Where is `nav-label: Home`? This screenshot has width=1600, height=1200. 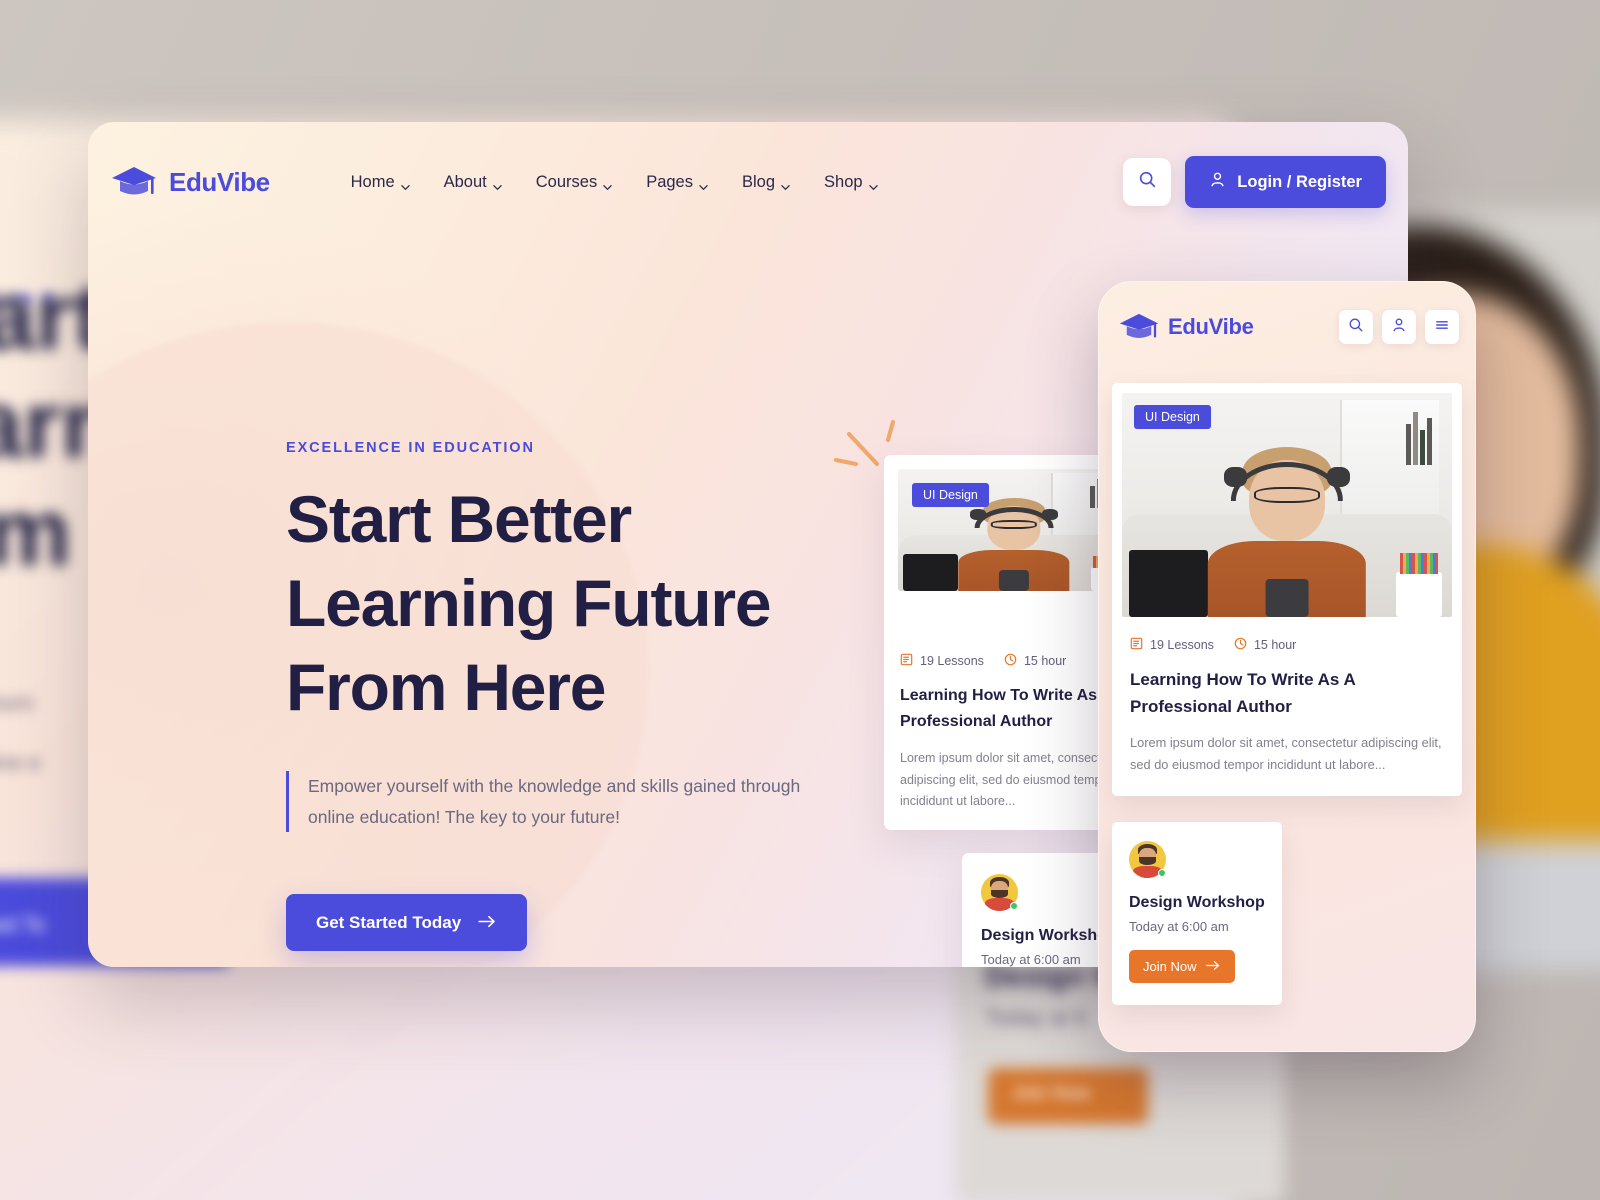 nav-label: Home is located at coordinates (372, 181).